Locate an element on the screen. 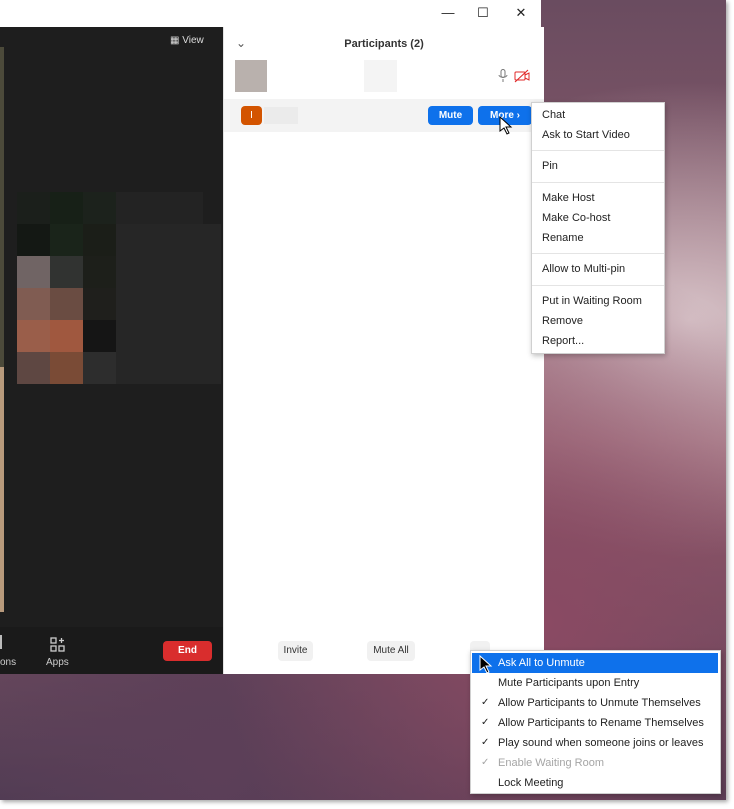  menu-item-make-host: Make Host is located at coordinates (568, 198).